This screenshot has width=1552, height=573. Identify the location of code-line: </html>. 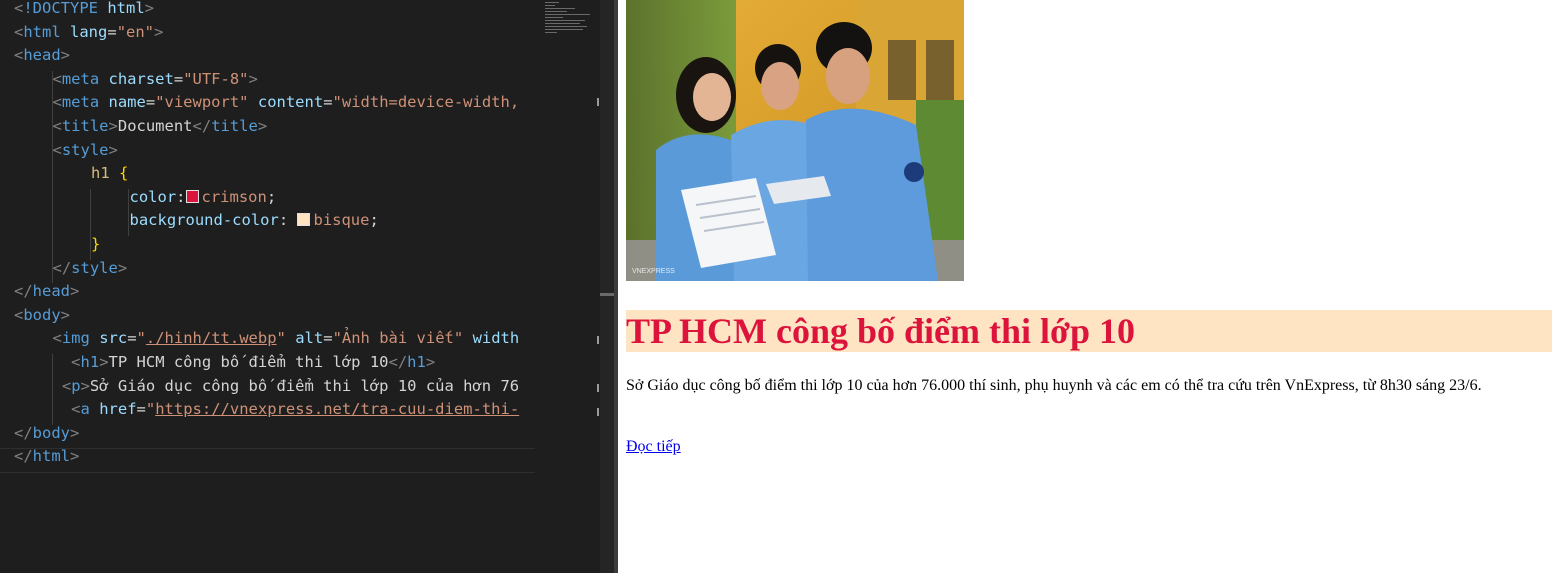
(46, 457).